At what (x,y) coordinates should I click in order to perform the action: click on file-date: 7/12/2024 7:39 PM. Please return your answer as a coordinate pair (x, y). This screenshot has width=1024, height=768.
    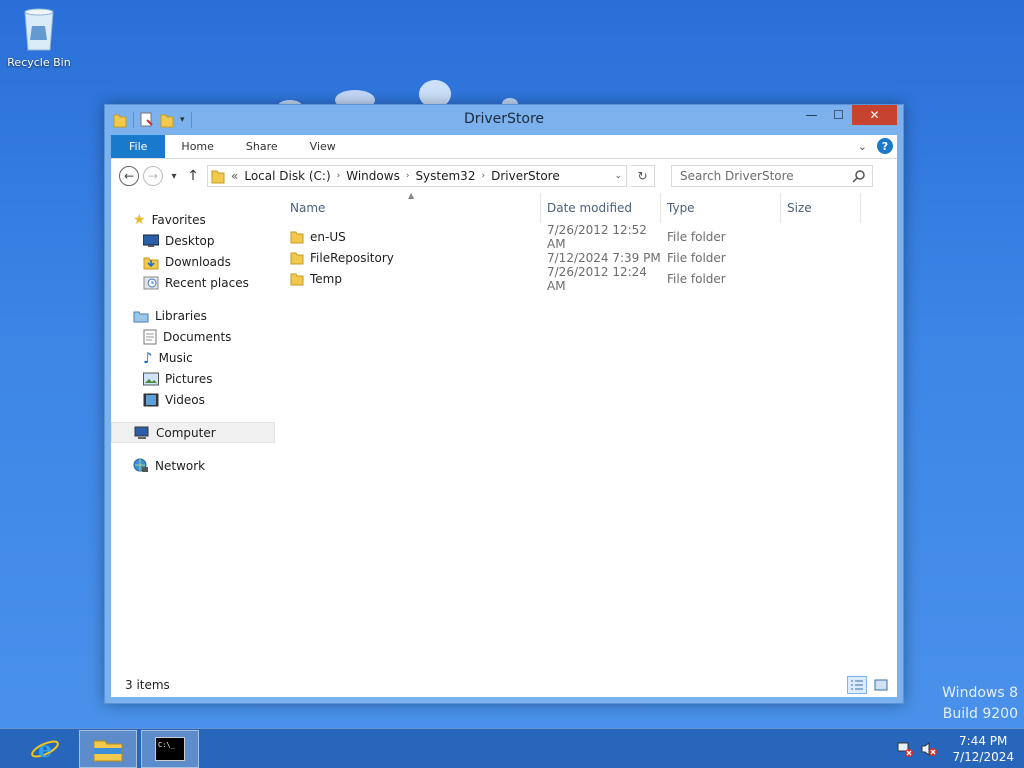
    Looking at the image, I should click on (604, 257).